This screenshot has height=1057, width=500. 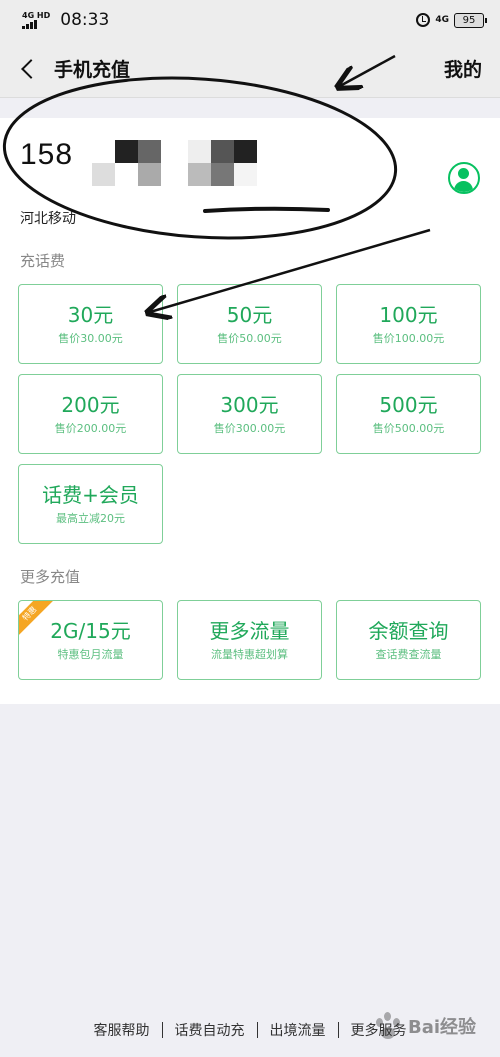 What do you see at coordinates (408, 428) in the screenshot?
I see `topup-price: 售价500.00元` at bounding box center [408, 428].